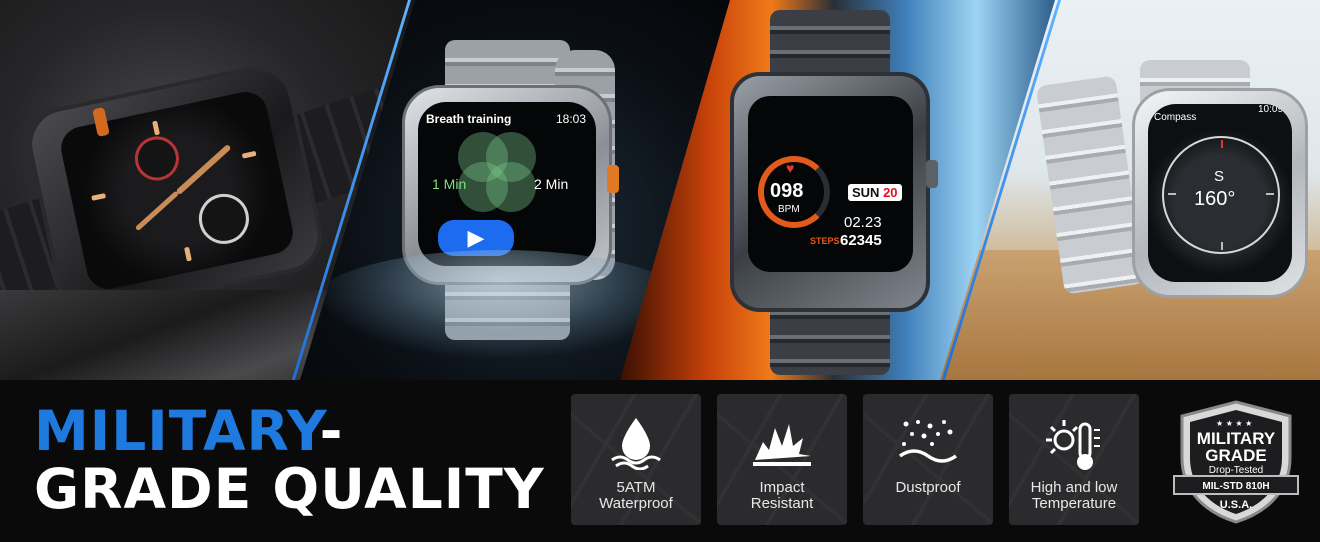 The image size is (1320, 542). Describe the element at coordinates (825, 241) in the screenshot. I see `steps-label: STEPS` at that location.